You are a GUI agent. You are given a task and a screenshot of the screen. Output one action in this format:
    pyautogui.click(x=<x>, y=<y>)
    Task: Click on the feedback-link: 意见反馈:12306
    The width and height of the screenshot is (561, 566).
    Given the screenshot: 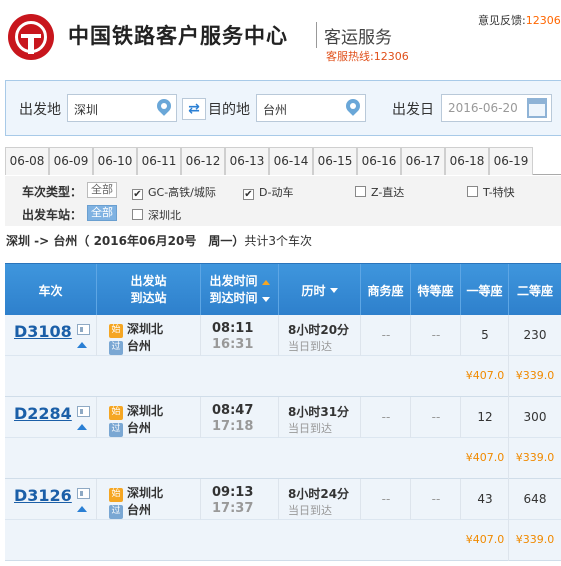 What is the action you would take?
    pyautogui.click(x=519, y=20)
    